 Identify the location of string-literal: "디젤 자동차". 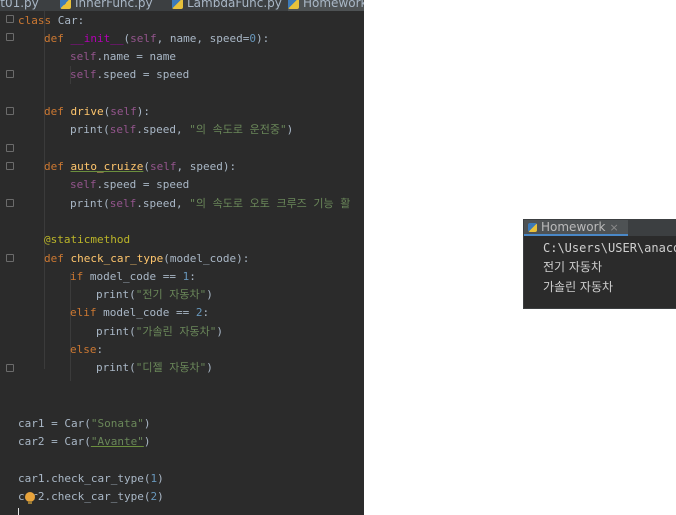
(171, 367).